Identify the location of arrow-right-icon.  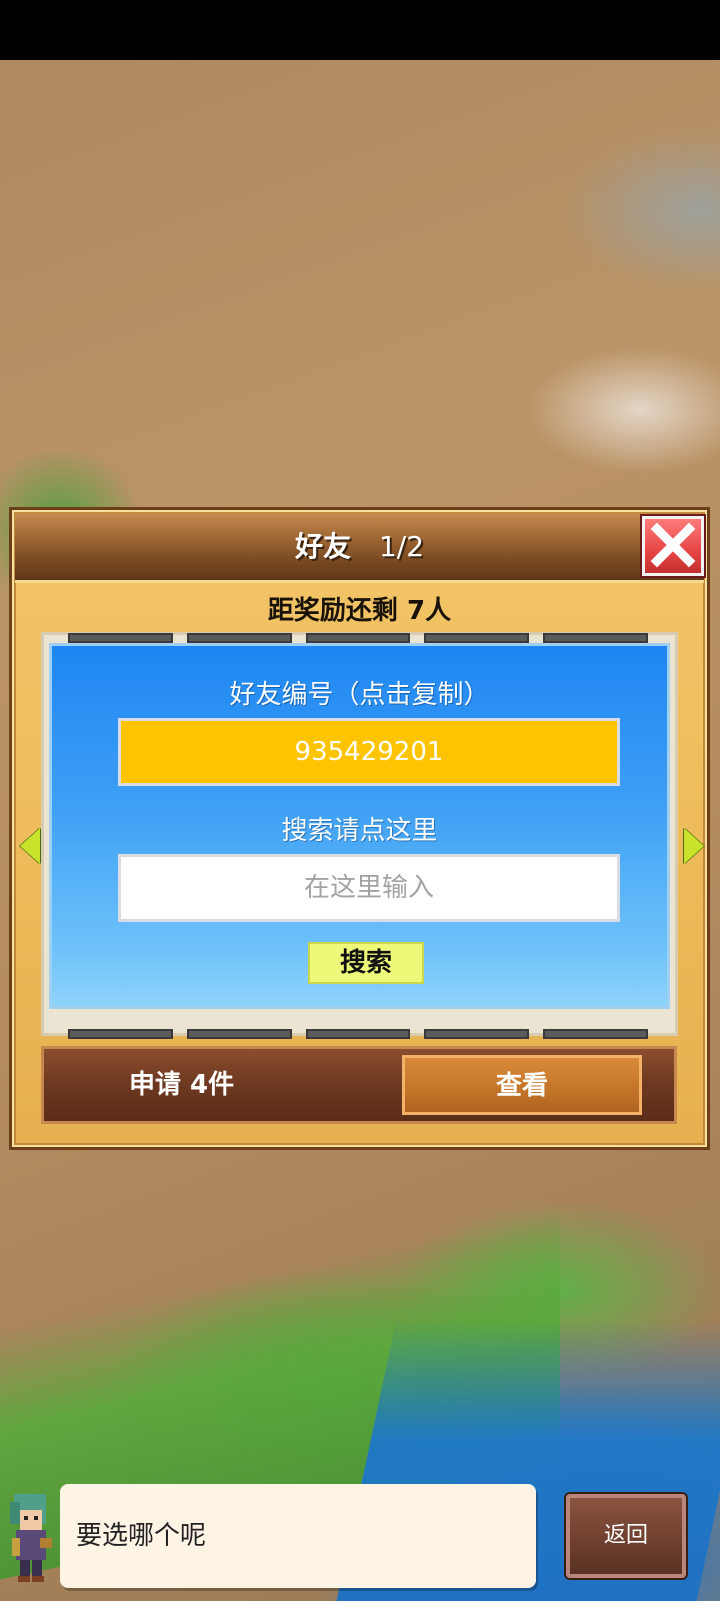
(694, 846).